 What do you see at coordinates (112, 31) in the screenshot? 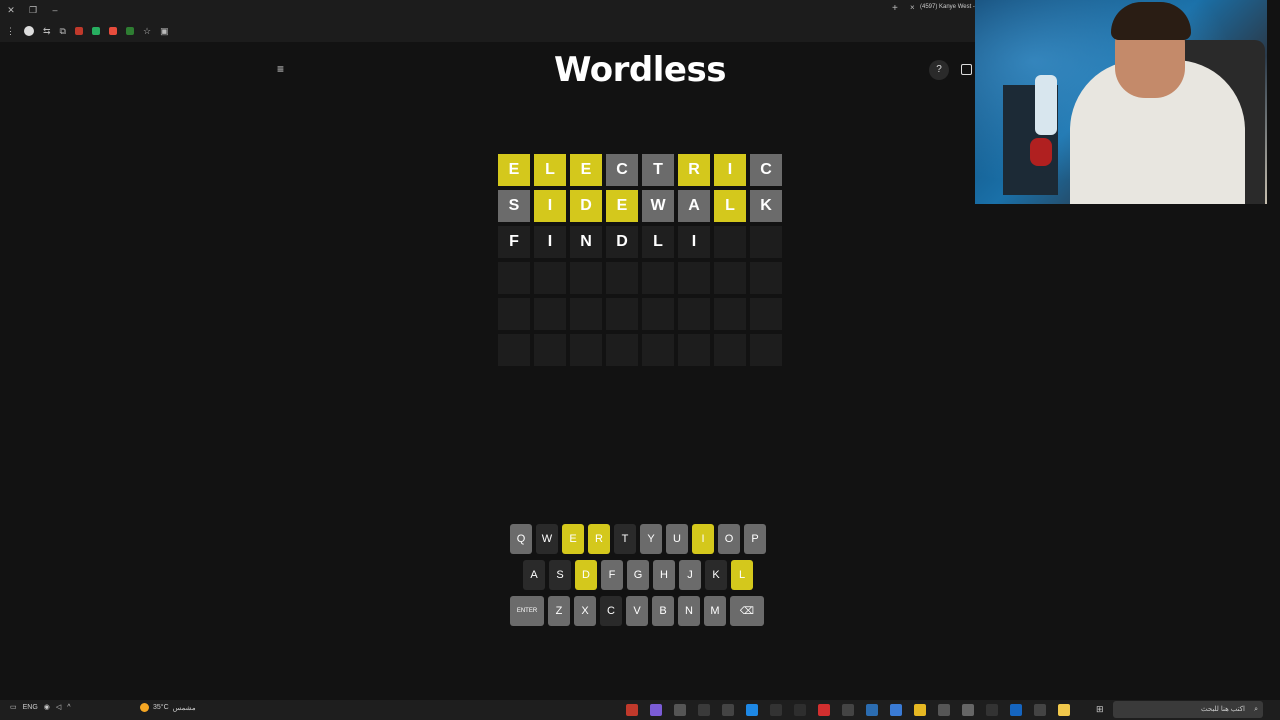
I see `extension-red2-icon` at bounding box center [112, 31].